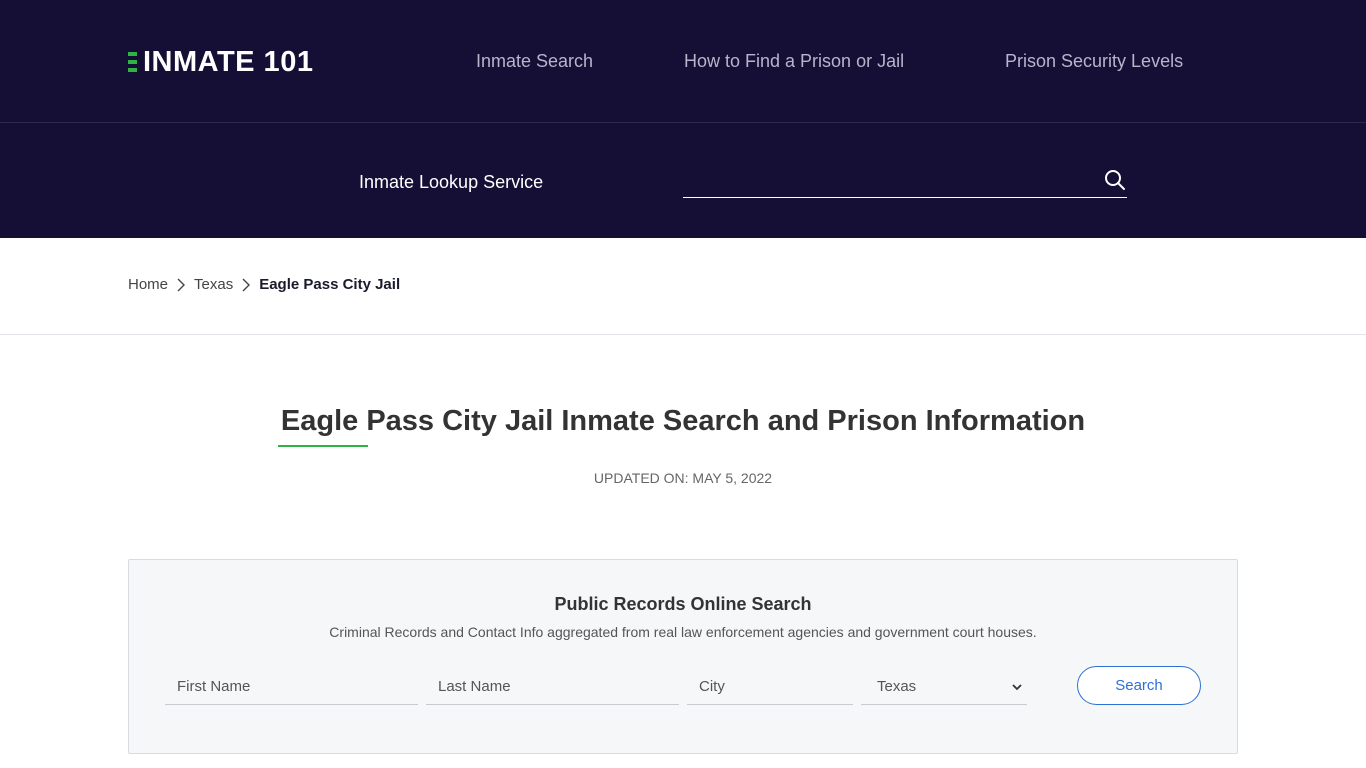 The height and width of the screenshot is (768, 1366). I want to click on logo-text: INMATE 101, so click(228, 62).